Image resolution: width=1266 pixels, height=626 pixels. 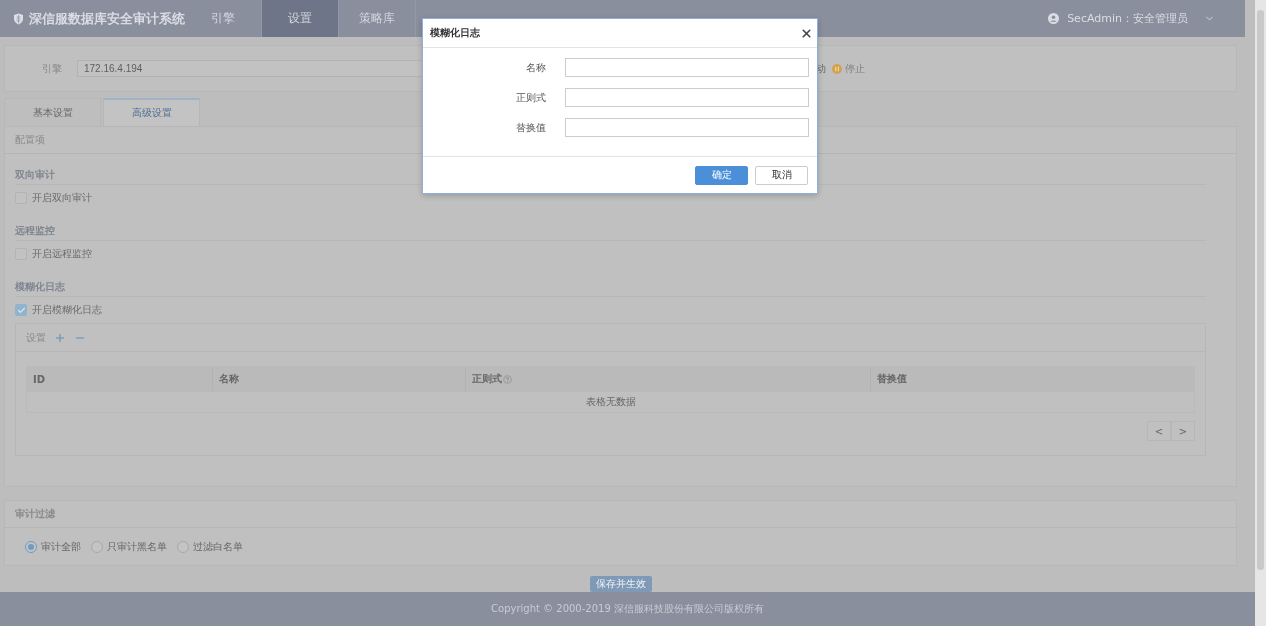 I want to click on checkbox-label: 开启模糊化日志, so click(x=67, y=310).